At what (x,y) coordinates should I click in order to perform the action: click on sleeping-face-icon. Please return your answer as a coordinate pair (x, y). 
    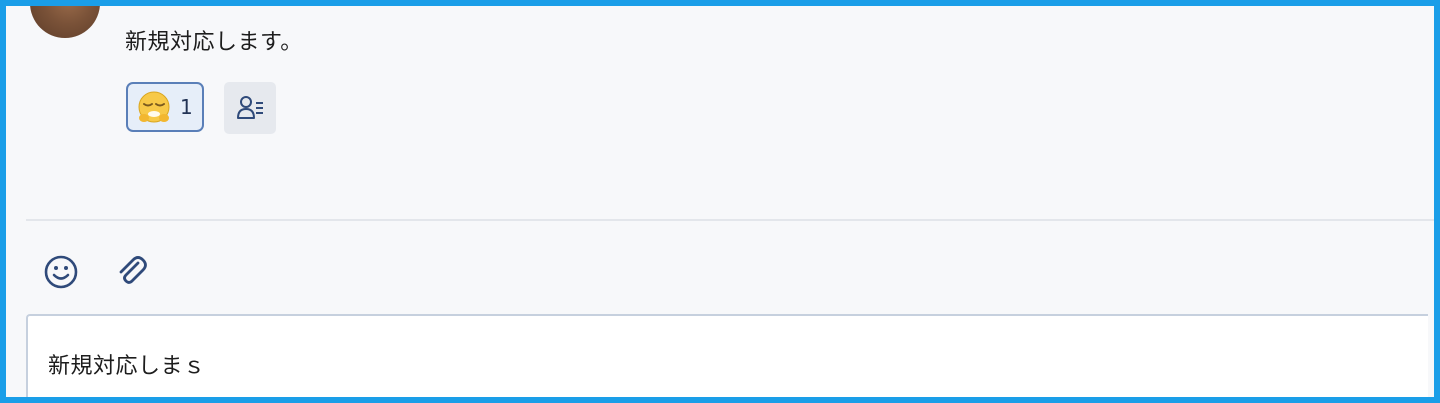
    Looking at the image, I should click on (154, 107).